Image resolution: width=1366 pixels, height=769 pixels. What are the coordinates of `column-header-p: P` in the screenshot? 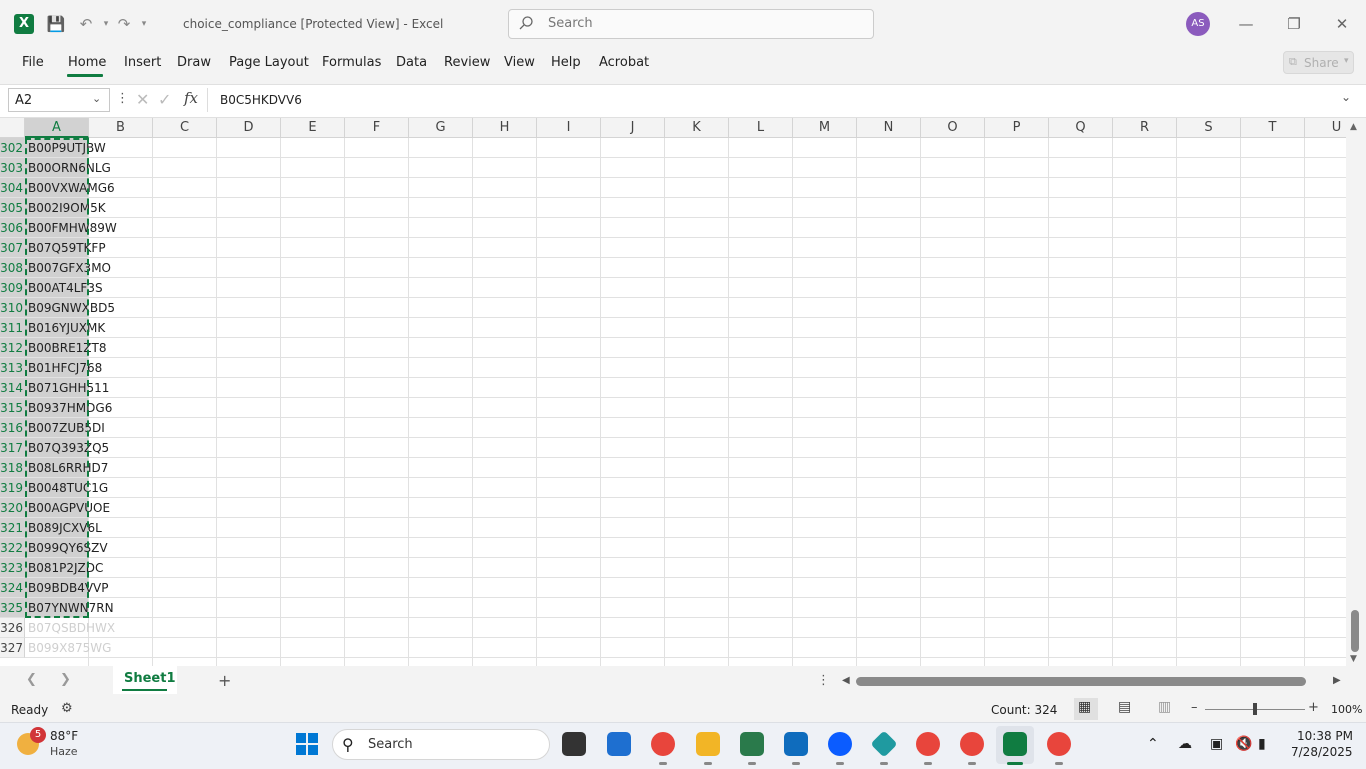 It's located at (1017, 128).